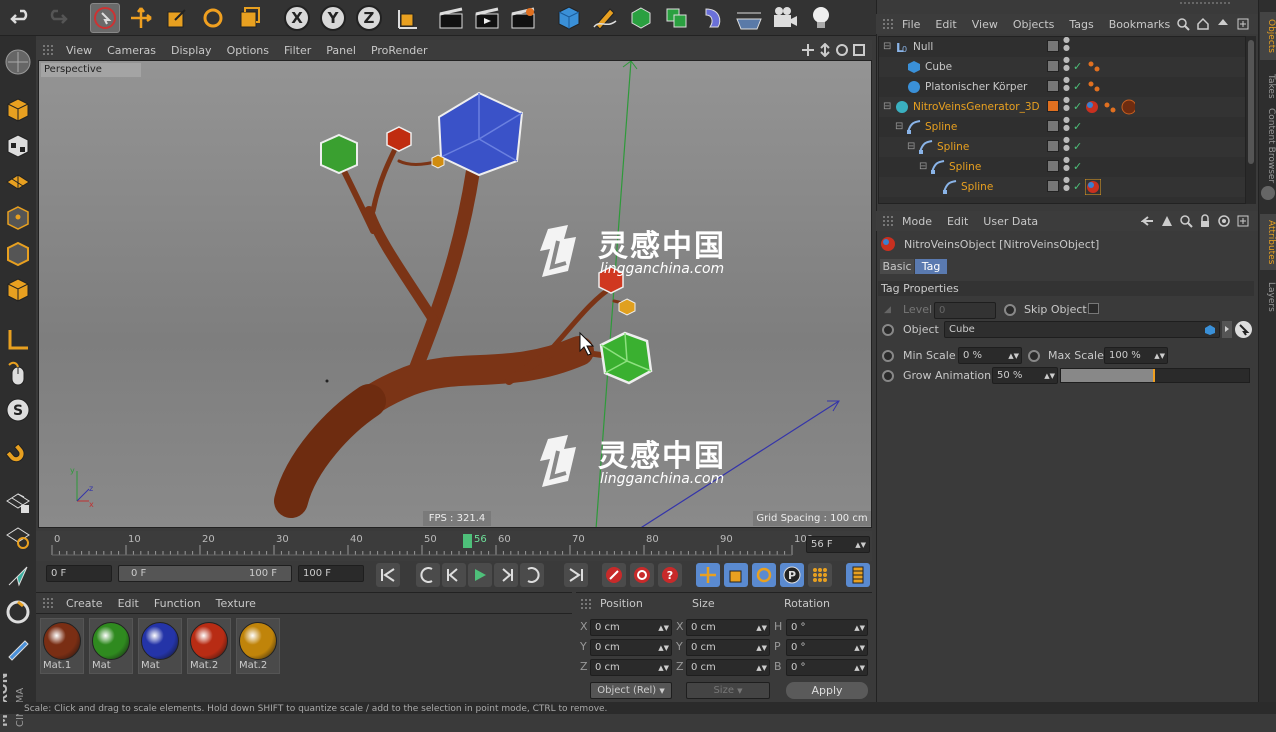 Image resolution: width=1276 pixels, height=732 pixels. What do you see at coordinates (399, 50) in the screenshot?
I see `menu-prorender: ProRender` at bounding box center [399, 50].